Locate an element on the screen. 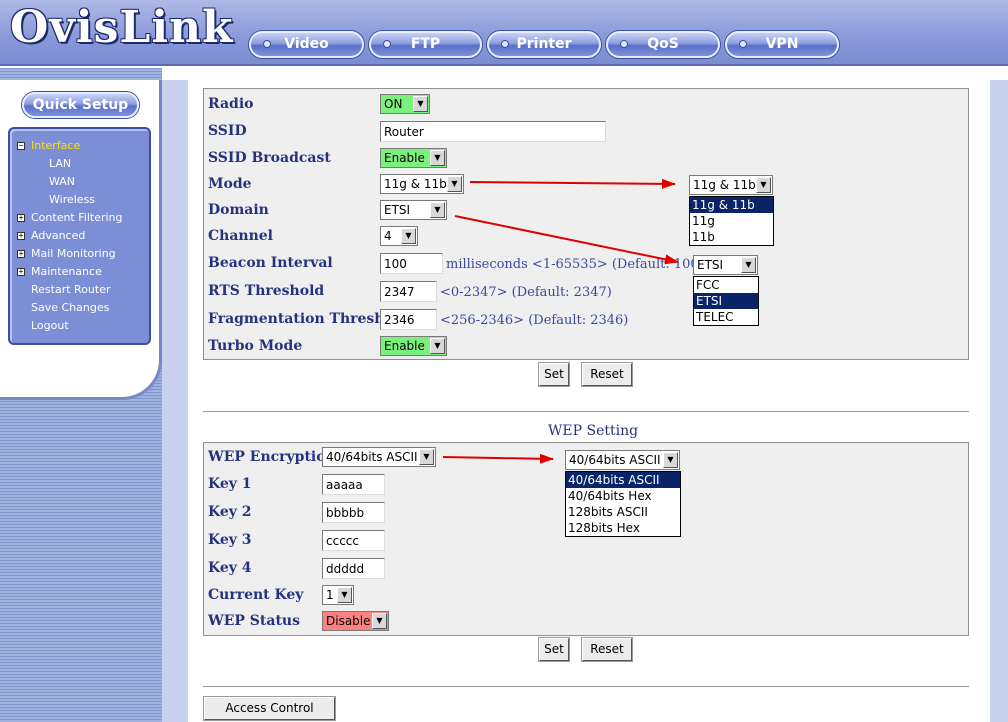  arrow-wep is located at coordinates (498, 458).